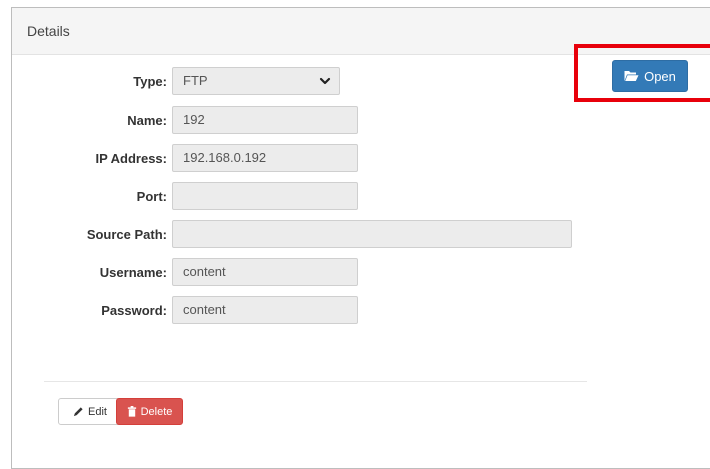 The height and width of the screenshot is (469, 710). Describe the element at coordinates (78, 412) in the screenshot. I see `pencil-icon` at that location.